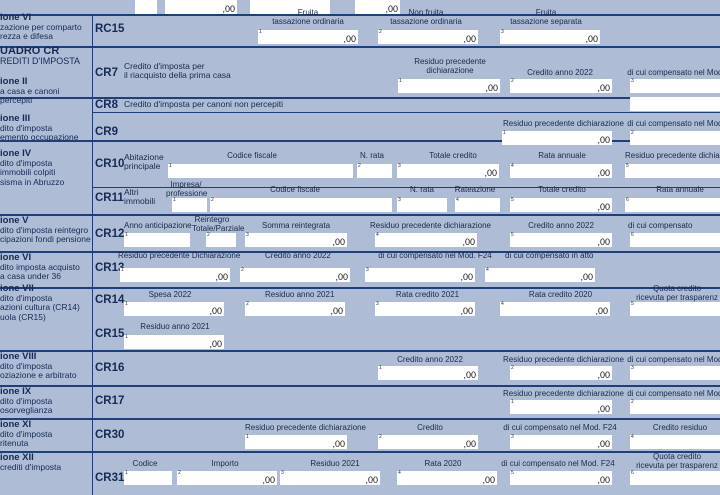 The height and width of the screenshot is (495, 720). I want to click on section-title: ione IX dito d'imposta osorveglianza, so click(26, 401).